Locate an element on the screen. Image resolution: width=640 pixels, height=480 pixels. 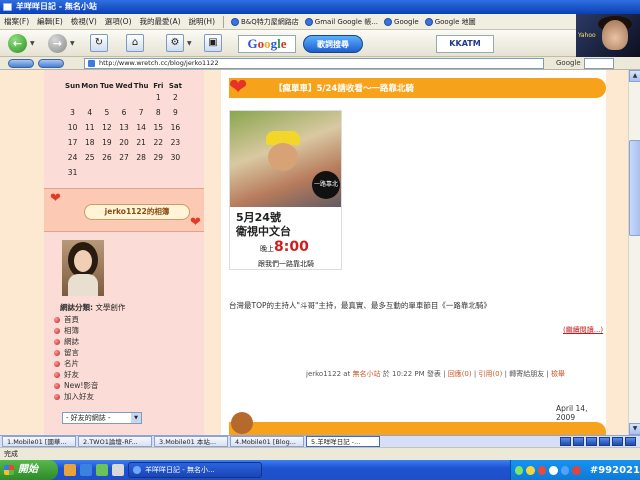
vertical-scrollbar: ▲ ▼ is located at coordinates (634, 252).